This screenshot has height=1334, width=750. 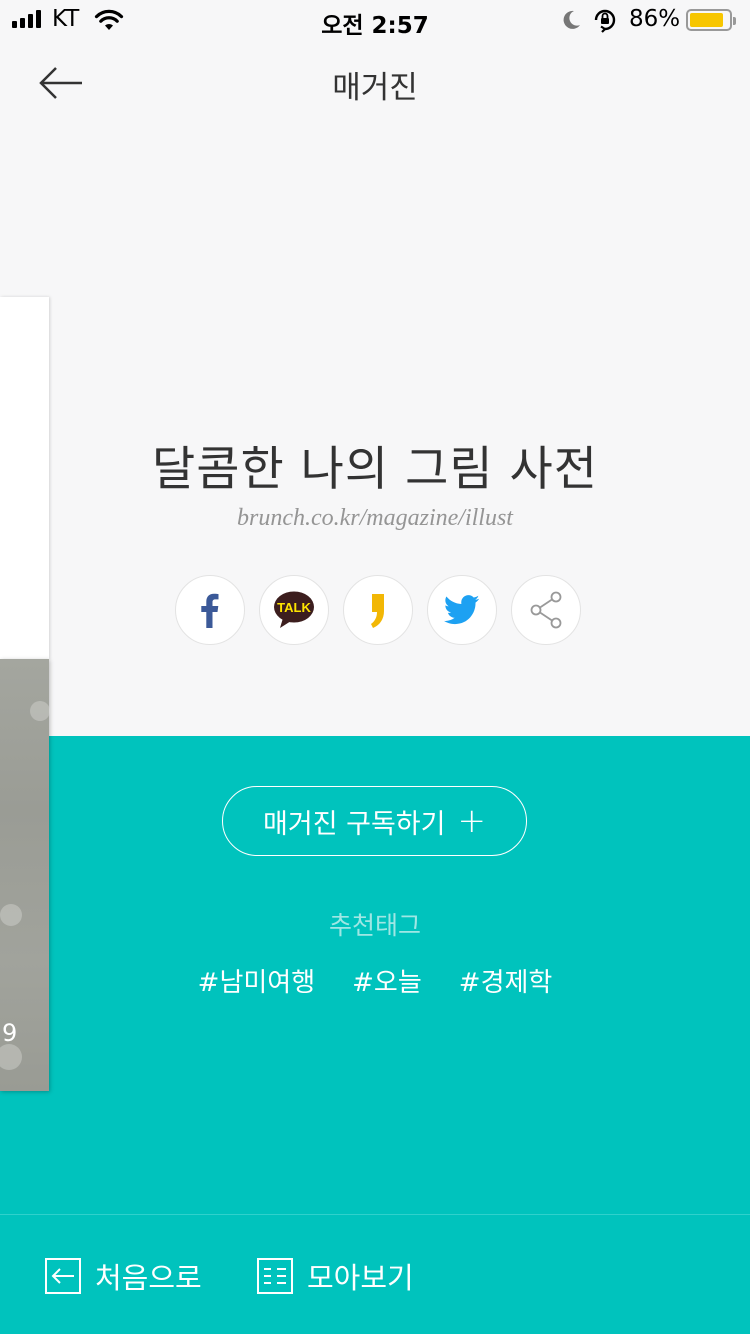 What do you see at coordinates (374, 925) in the screenshot?
I see `recommended-tags-label: 추천태그` at bounding box center [374, 925].